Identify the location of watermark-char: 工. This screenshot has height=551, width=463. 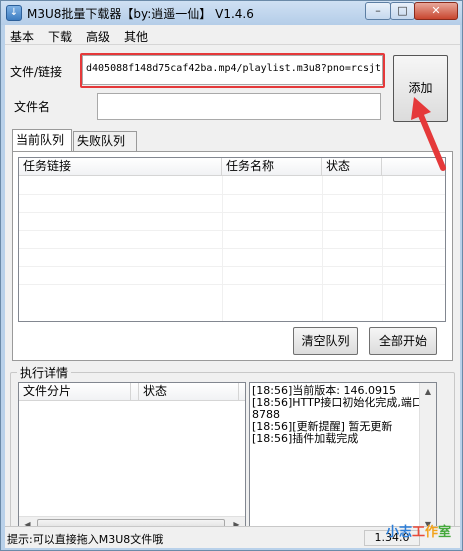
(419, 532).